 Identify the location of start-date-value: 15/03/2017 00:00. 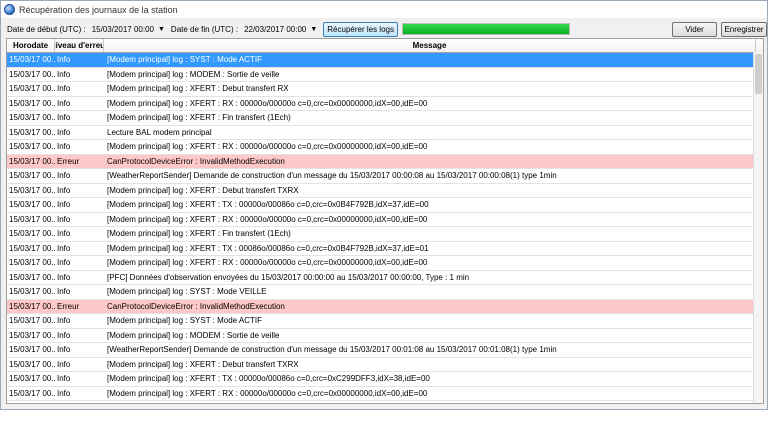
(122, 29).